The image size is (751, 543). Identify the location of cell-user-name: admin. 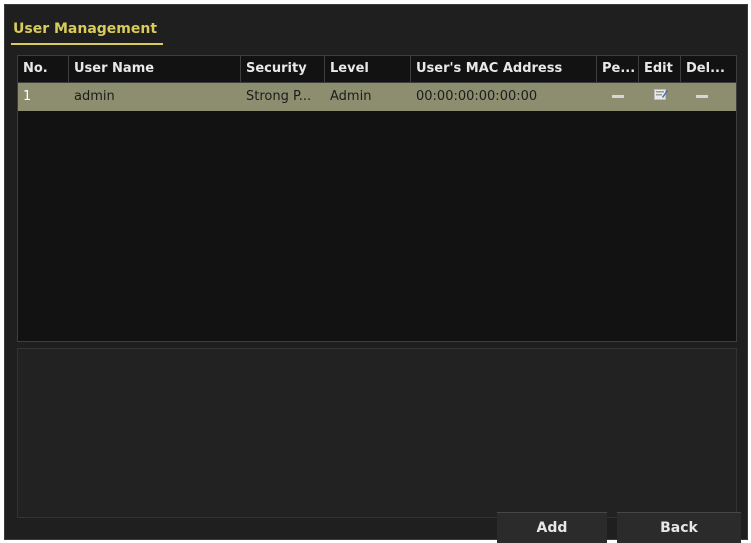
(94, 96).